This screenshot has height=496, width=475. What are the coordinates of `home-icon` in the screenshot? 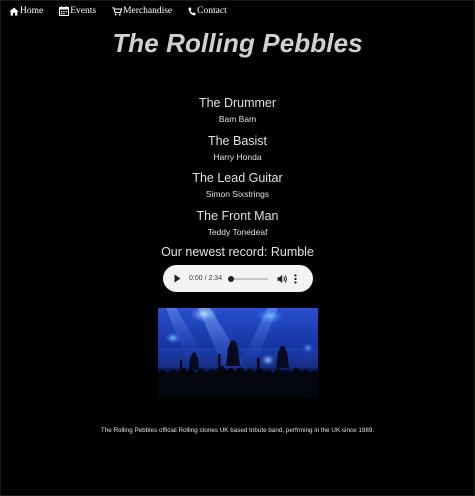 It's located at (14, 11).